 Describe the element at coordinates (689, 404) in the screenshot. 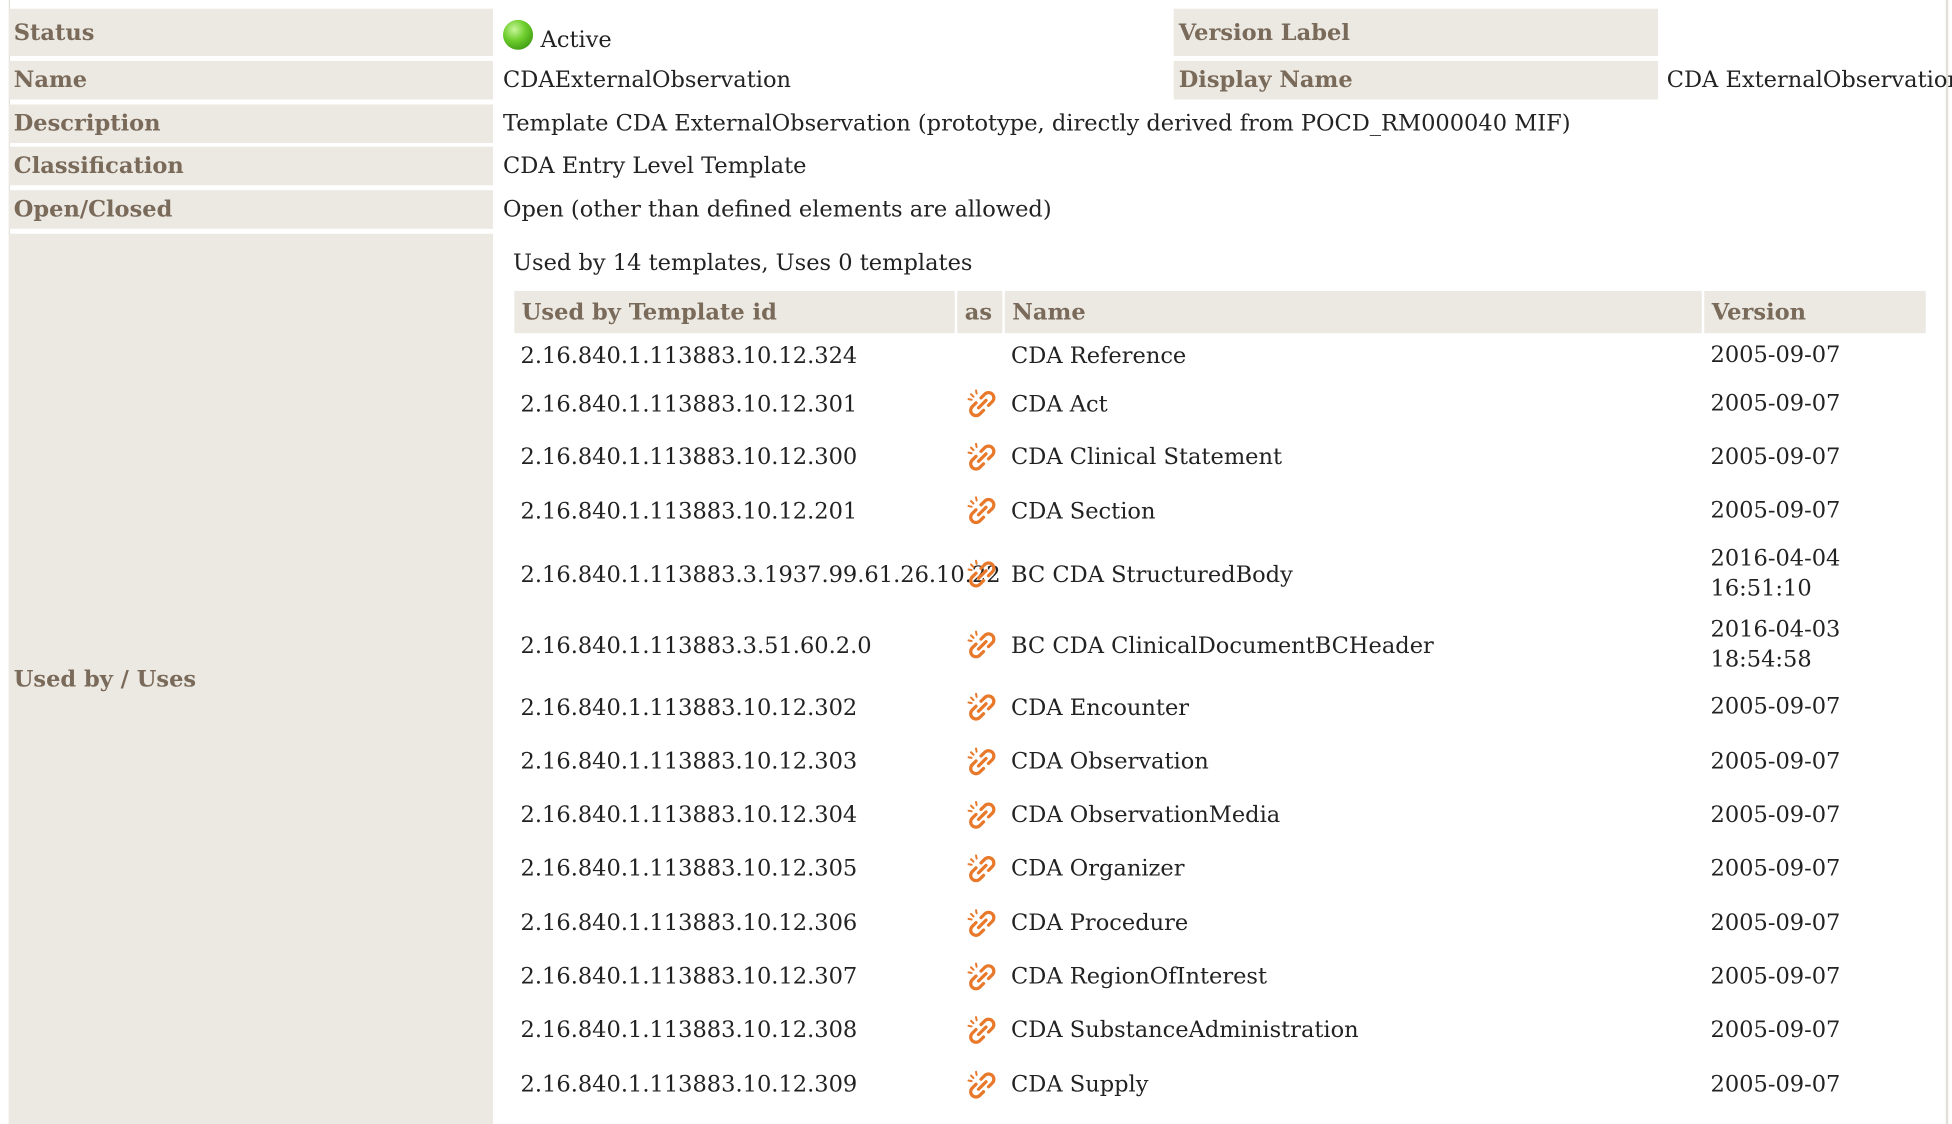

I see `template-id-cell: 2.16.840.1.113883.10.12.301` at that location.